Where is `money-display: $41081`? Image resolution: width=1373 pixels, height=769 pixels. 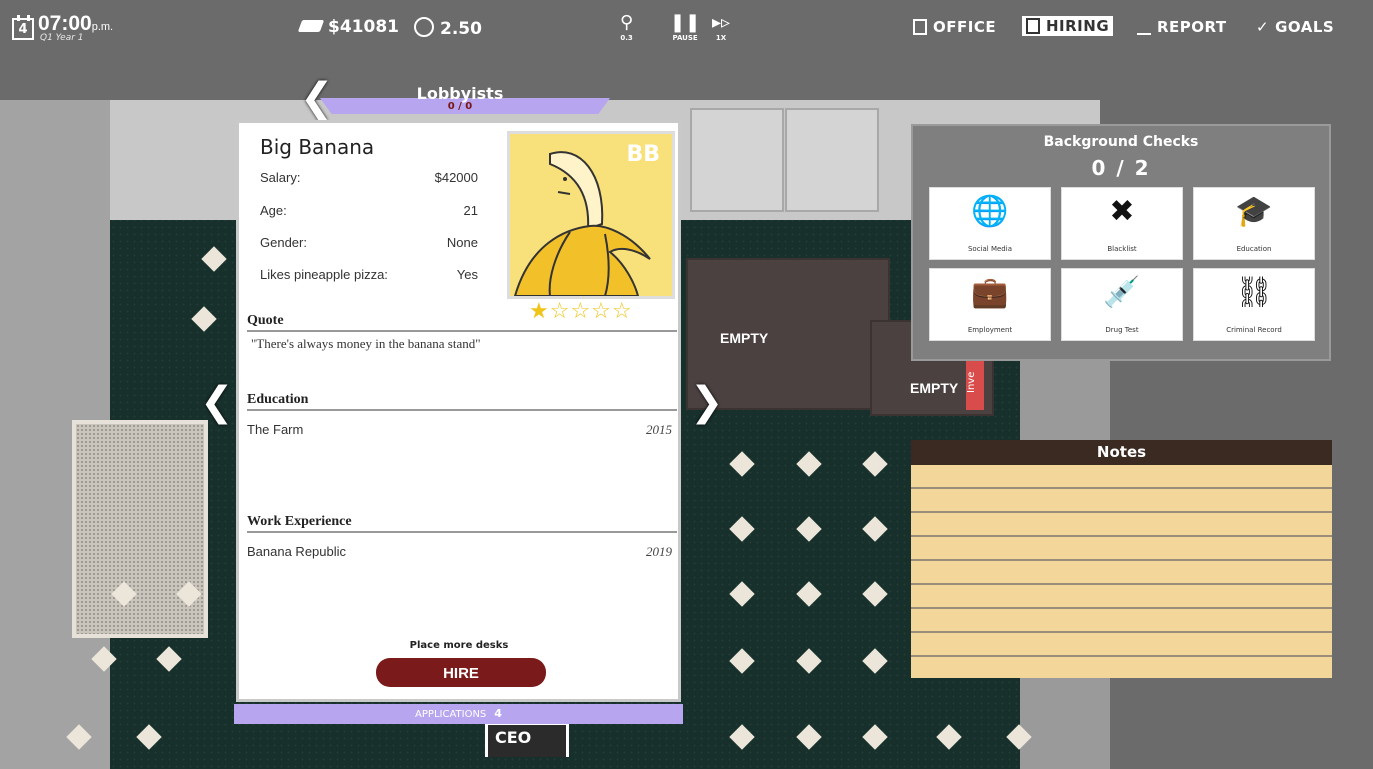 money-display: $41081 is located at coordinates (348, 27).